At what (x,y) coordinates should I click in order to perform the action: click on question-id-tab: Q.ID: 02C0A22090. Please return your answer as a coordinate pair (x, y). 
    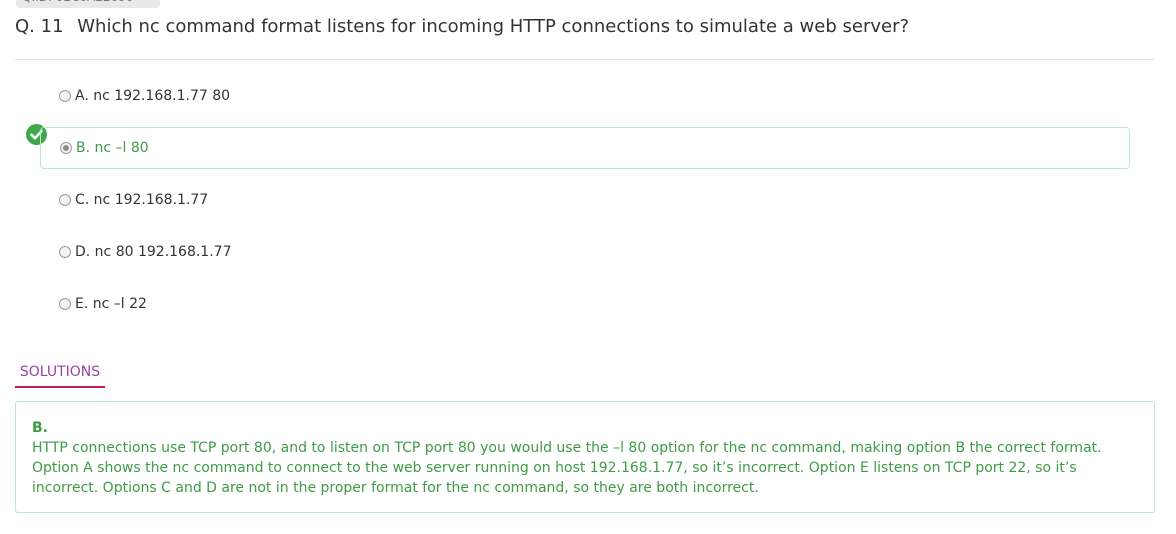
    Looking at the image, I should click on (88, 4).